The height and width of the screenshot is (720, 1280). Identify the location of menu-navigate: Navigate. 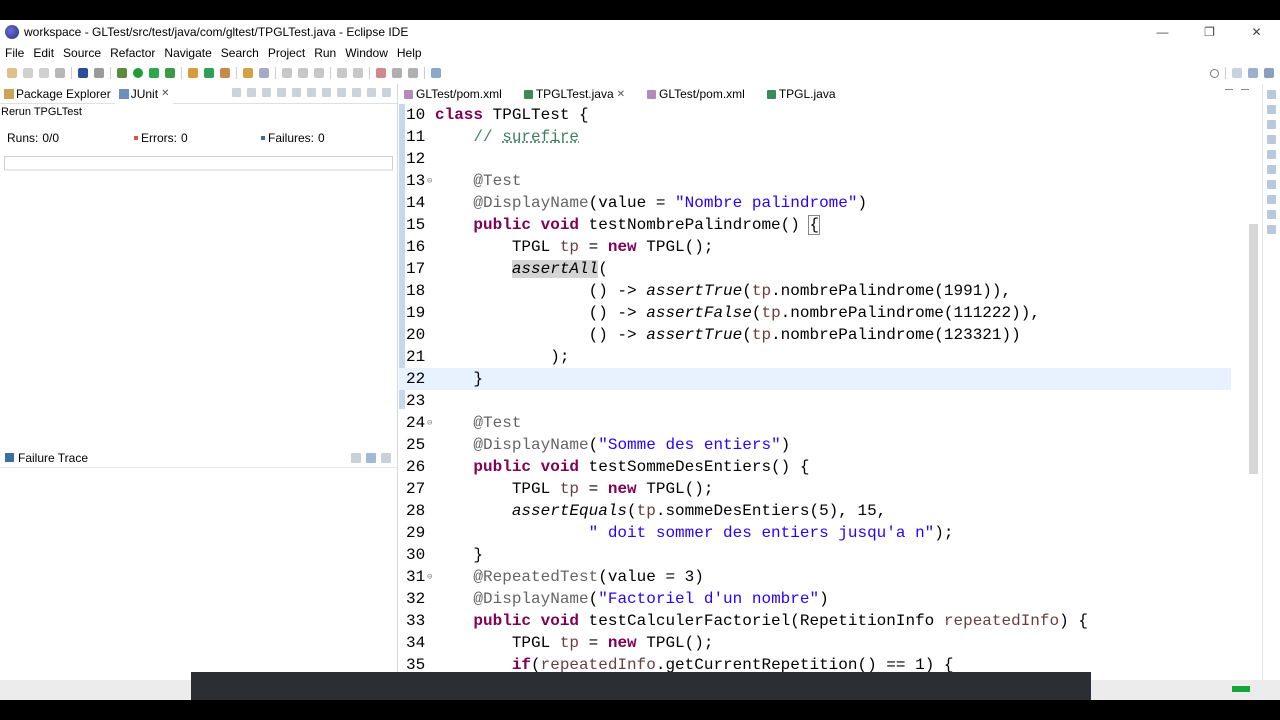
(187, 53).